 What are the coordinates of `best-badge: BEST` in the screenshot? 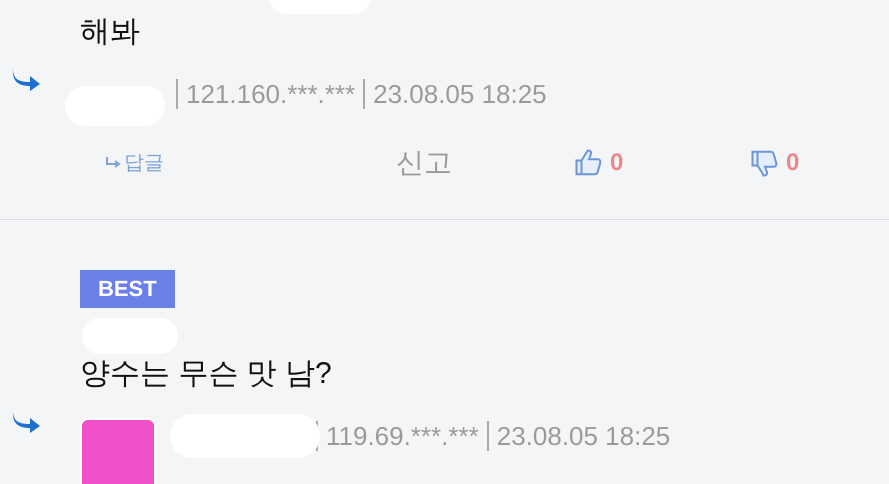 It's located at (127, 289).